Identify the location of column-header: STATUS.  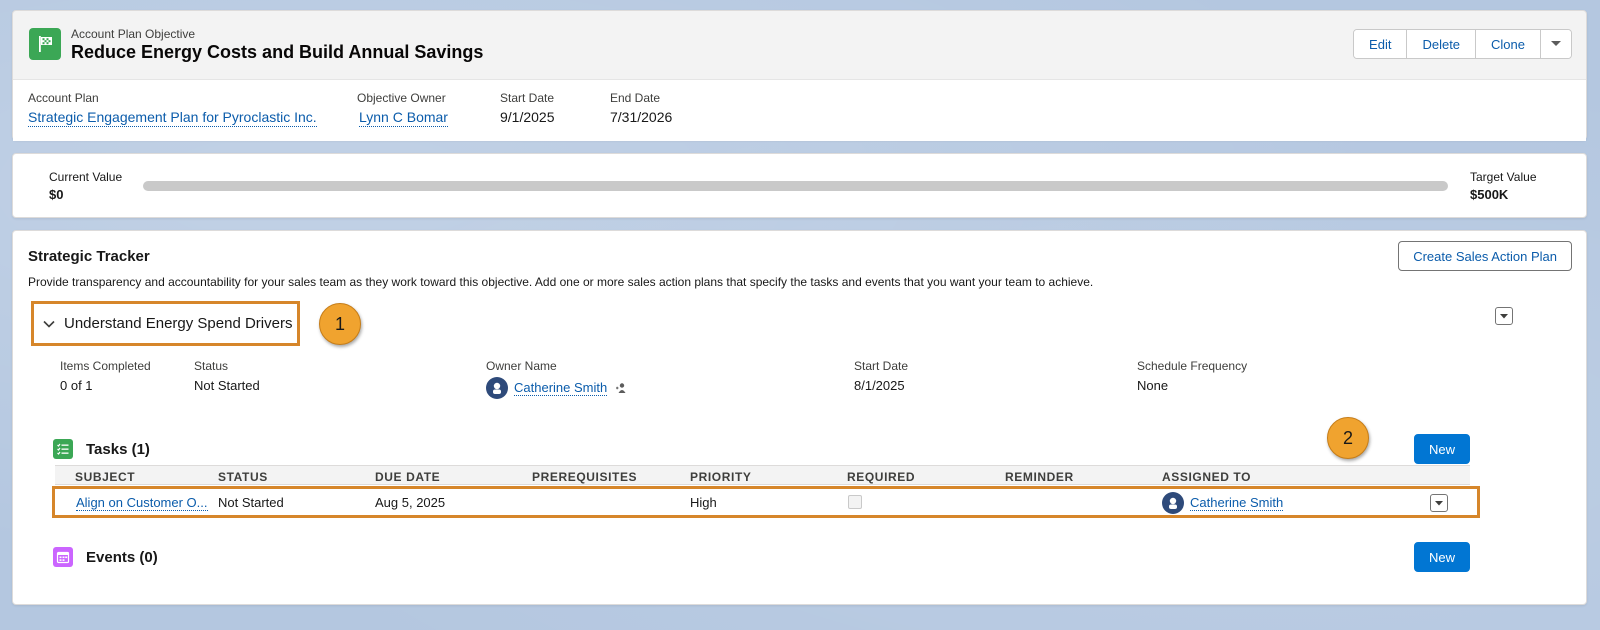
(243, 477).